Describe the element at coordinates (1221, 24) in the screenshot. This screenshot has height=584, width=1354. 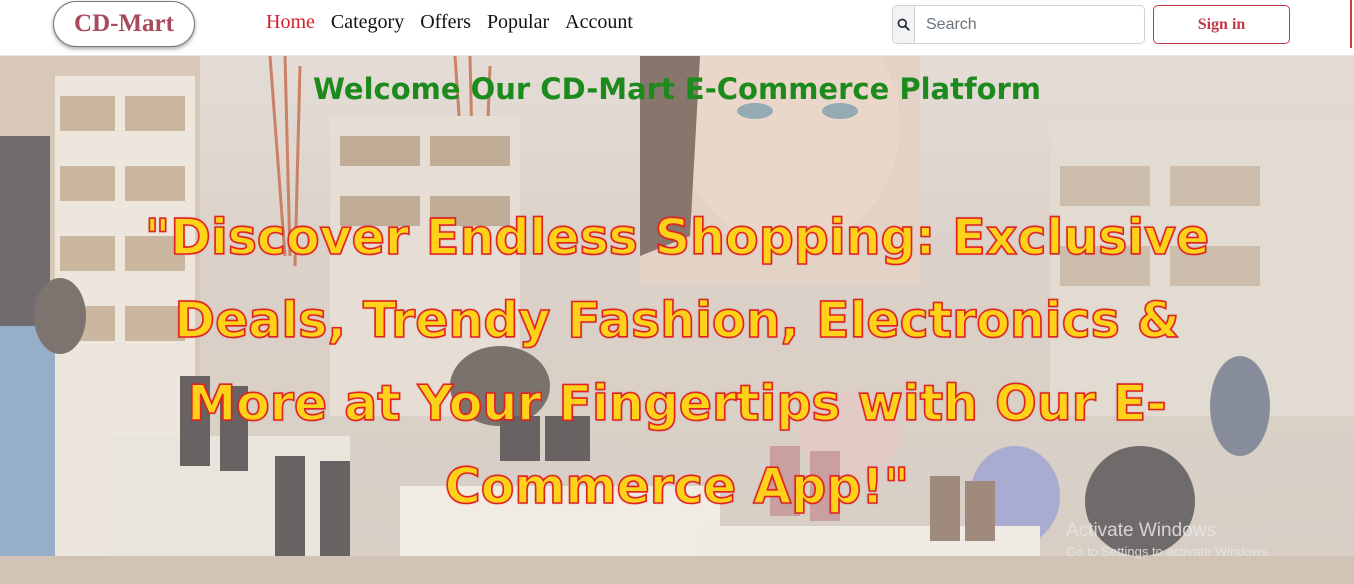
I see `sign-in-button: Sign in` at that location.